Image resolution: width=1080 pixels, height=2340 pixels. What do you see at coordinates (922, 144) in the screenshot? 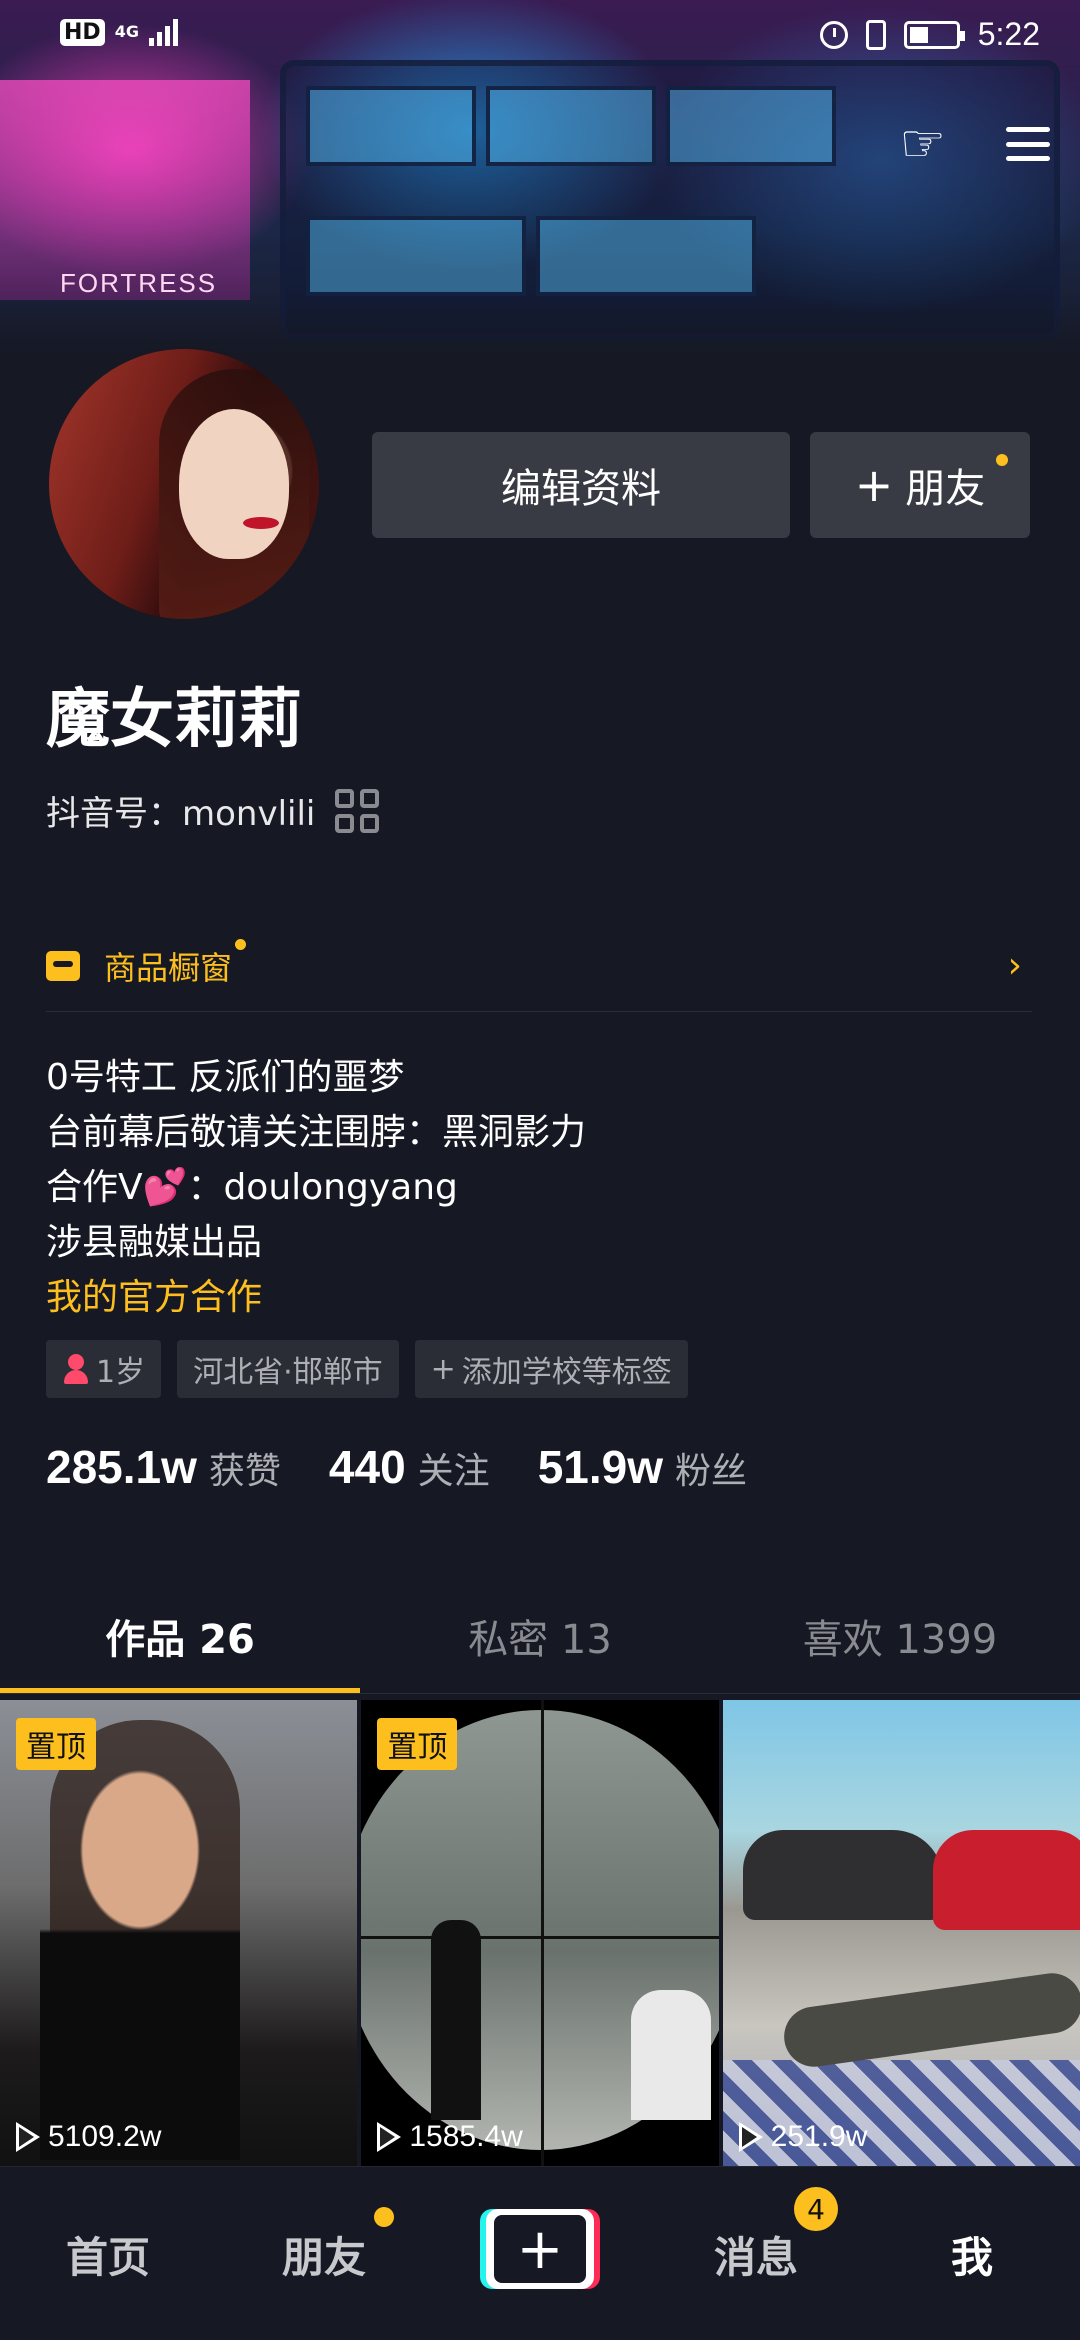
I see `pointing-hand-icon: ☞` at bounding box center [922, 144].